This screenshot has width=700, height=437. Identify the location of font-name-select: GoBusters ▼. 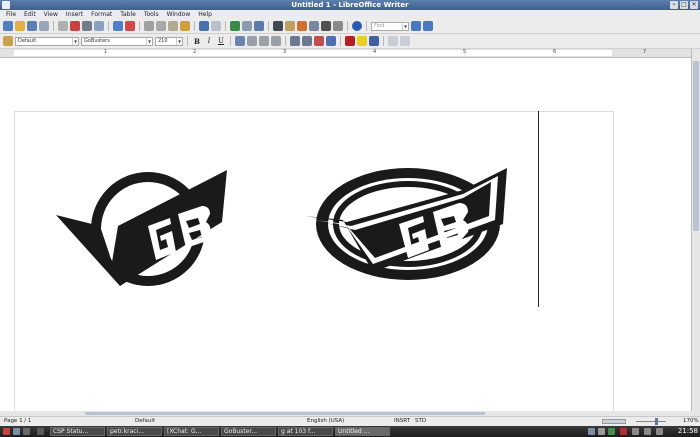
(117, 41).